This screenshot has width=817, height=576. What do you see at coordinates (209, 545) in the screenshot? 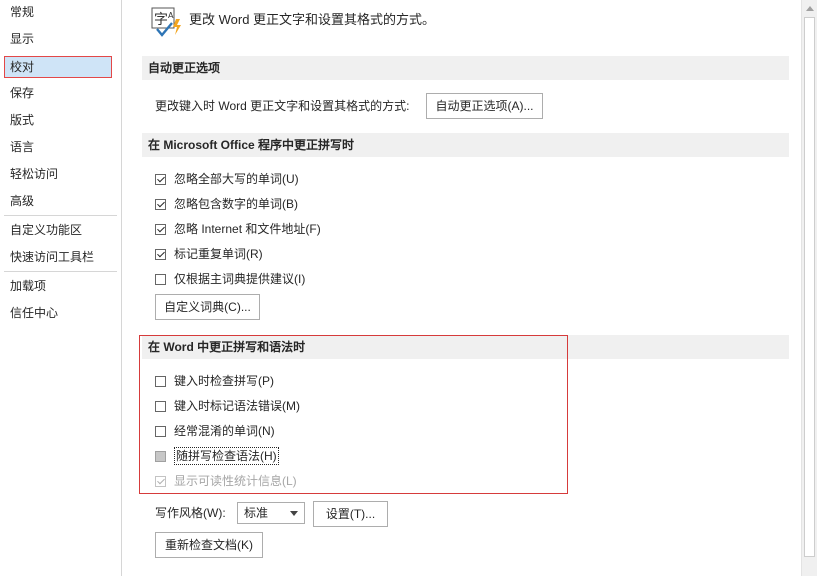
I see `recheck-document-button: 重新检查文档(K)` at bounding box center [209, 545].